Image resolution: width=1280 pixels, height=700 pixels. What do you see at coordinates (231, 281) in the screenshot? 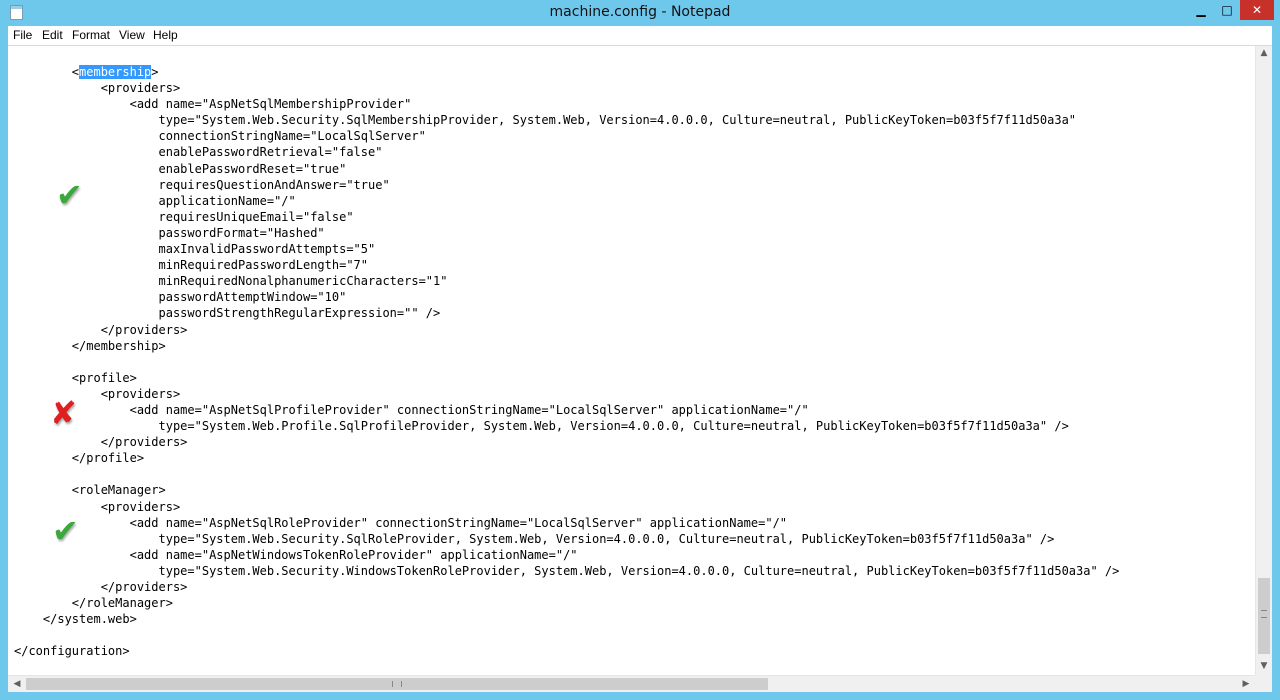
I see `line-text: minRequiredNonalphanumericCharacters="1"` at bounding box center [231, 281].